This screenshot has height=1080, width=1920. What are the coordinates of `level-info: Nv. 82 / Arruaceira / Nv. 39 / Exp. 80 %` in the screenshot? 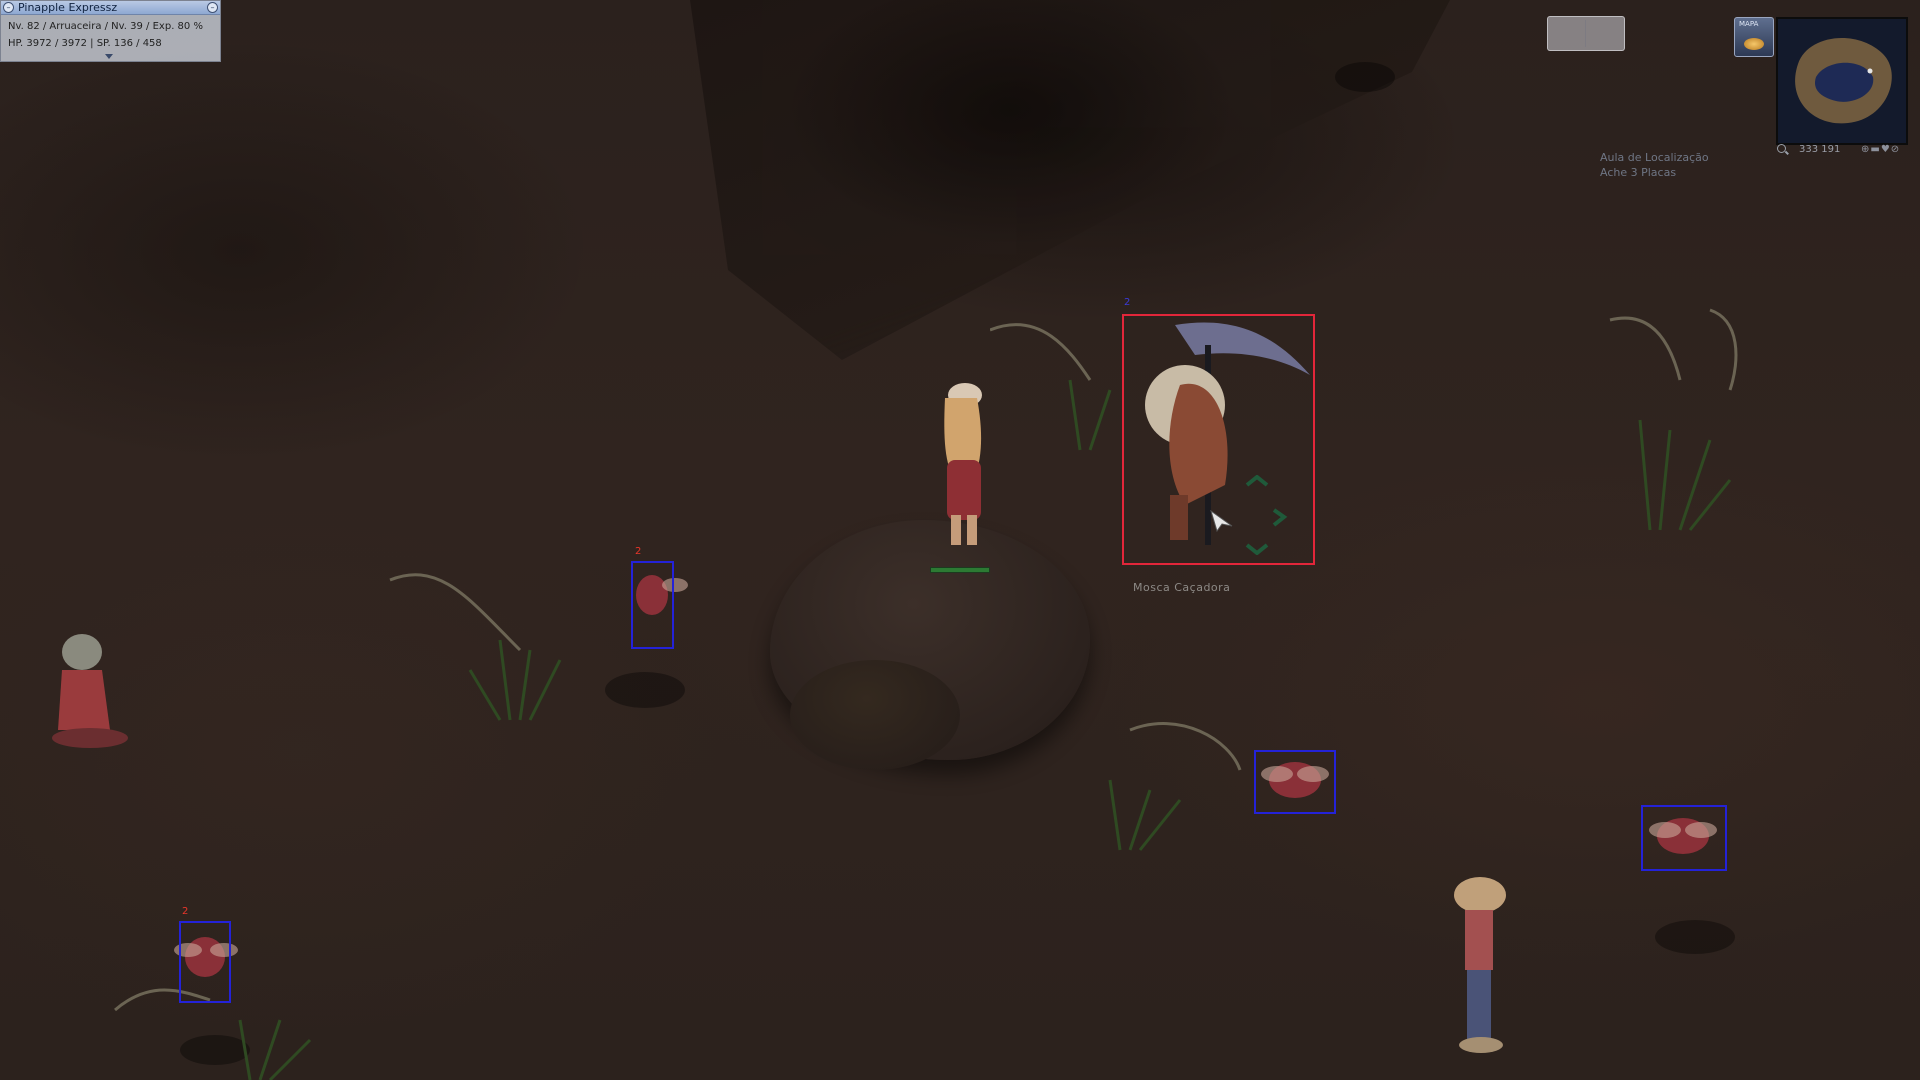 It's located at (105, 26).